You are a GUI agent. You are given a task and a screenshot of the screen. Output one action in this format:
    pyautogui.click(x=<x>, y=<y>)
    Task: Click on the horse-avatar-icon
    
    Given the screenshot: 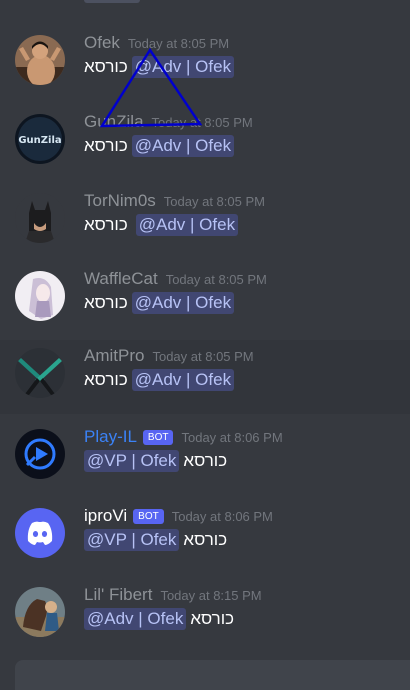 What is the action you would take?
    pyautogui.click(x=40, y=612)
    